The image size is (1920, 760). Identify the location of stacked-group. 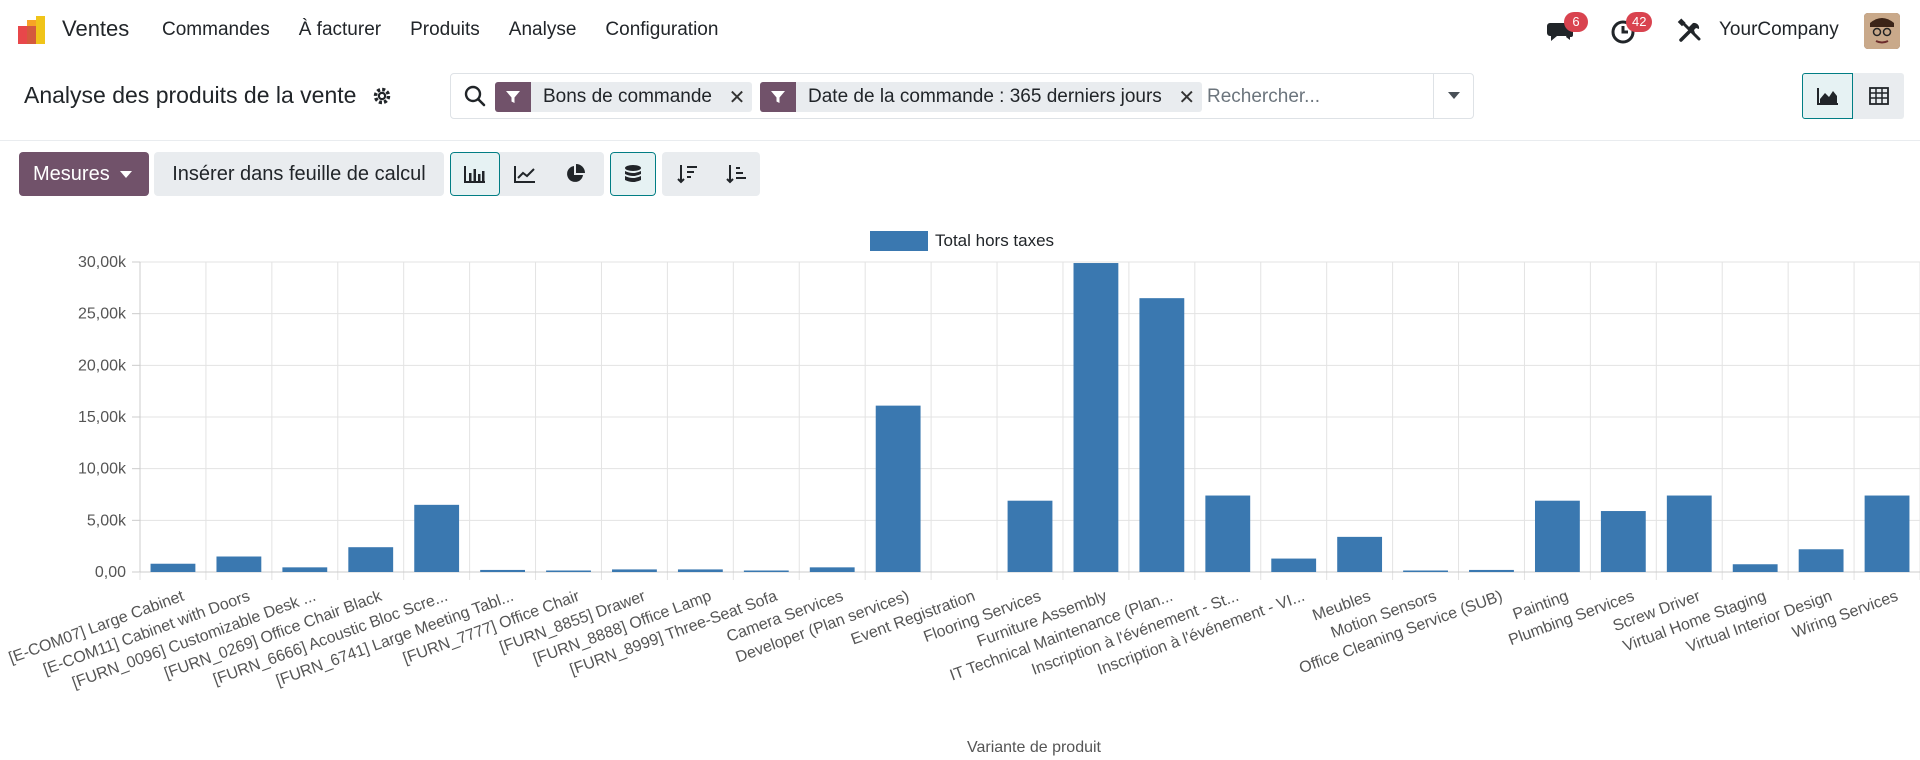
(633, 174).